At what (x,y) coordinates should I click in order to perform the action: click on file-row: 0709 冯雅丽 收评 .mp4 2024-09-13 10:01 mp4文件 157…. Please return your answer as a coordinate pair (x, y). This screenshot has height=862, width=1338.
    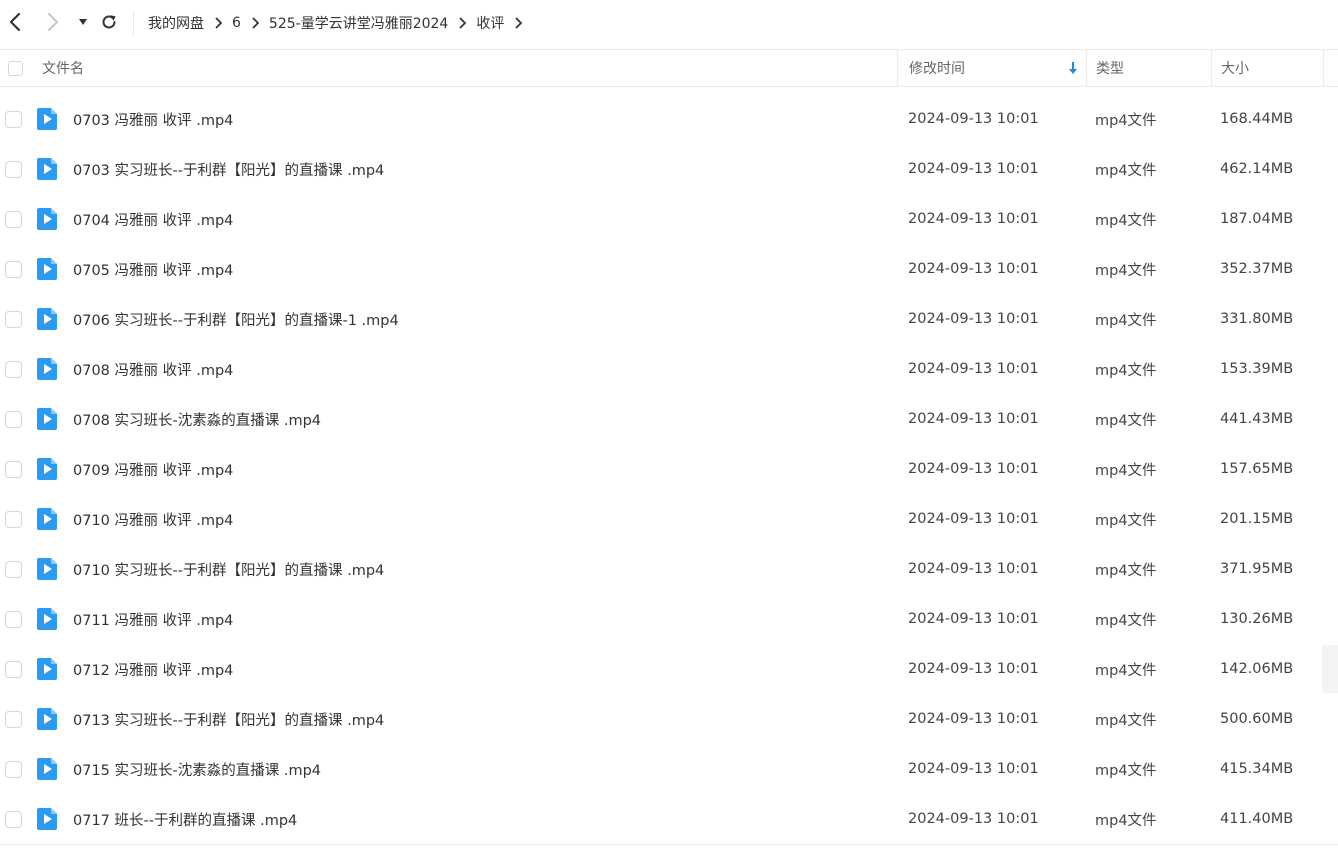
    Looking at the image, I should click on (669, 469).